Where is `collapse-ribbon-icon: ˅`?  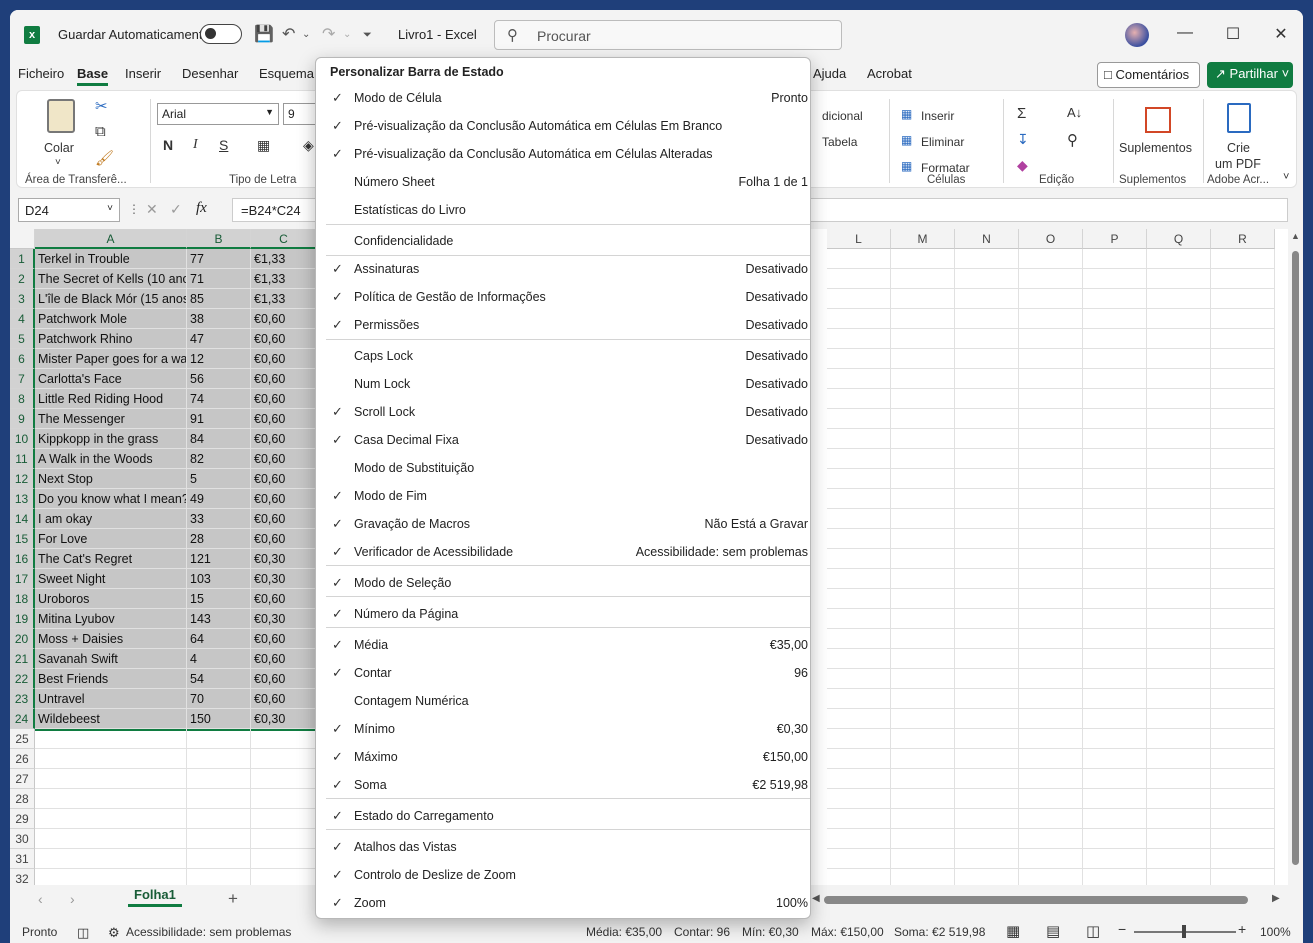
collapse-ribbon-icon: ˅ is located at coordinates (1286, 177).